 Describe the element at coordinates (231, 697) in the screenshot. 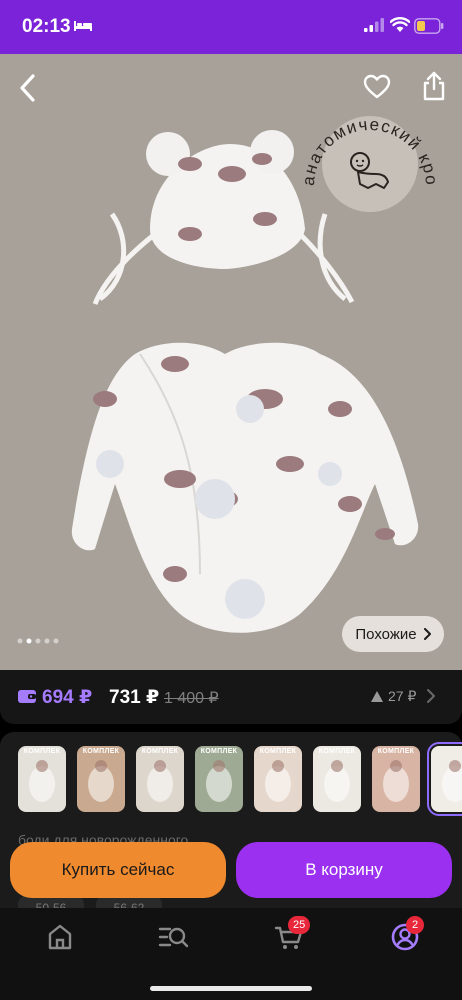

I see `price-bar: 694 ₽ 731 ₽ 1 400 ₽ 27 ₽` at that location.